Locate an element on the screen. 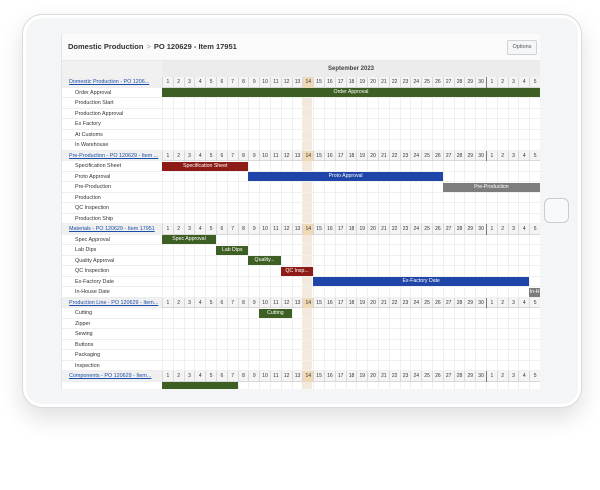 The image size is (600, 490). task-label is located at coordinates (112, 386).